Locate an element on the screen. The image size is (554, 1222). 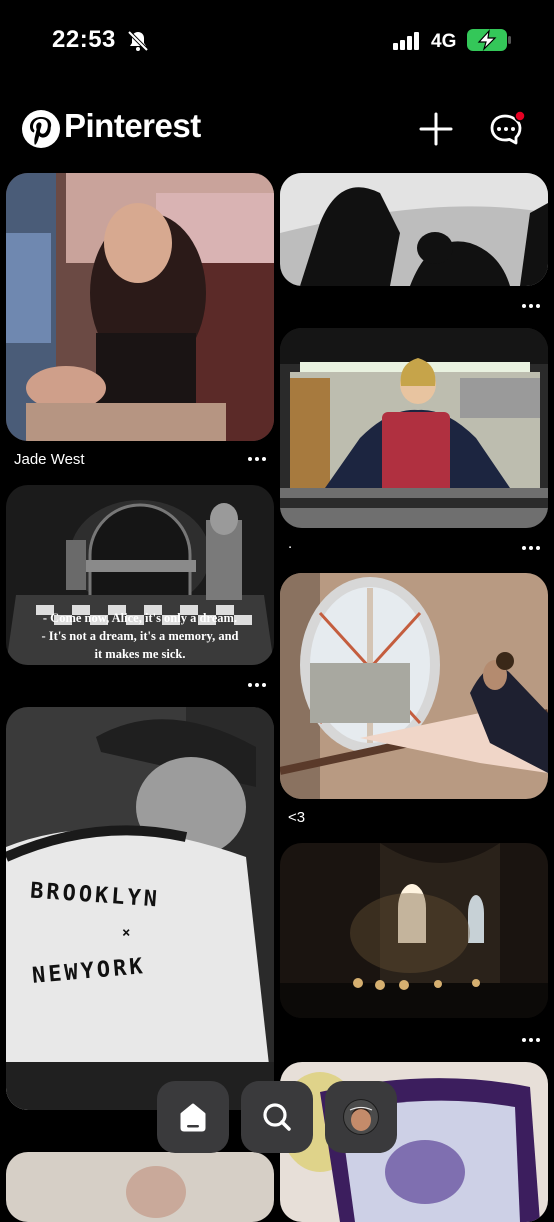
search-icon is located at coordinates (277, 1117).